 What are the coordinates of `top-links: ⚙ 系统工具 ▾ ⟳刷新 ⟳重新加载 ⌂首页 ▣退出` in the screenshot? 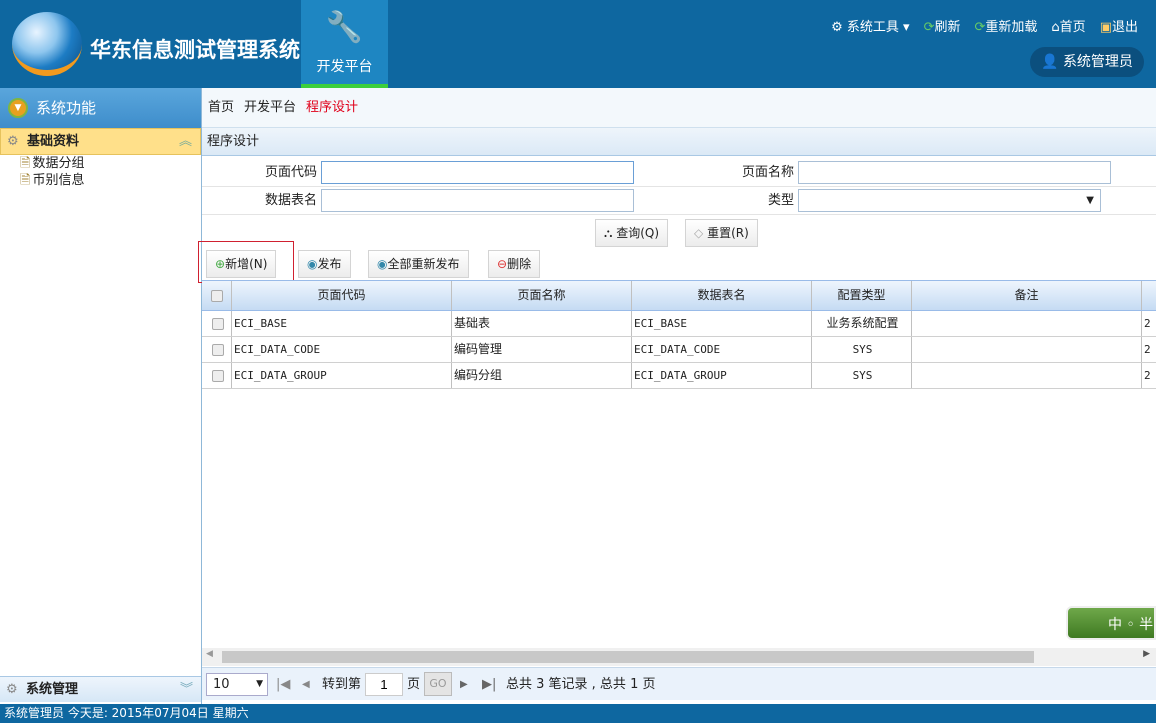 It's located at (984, 25).